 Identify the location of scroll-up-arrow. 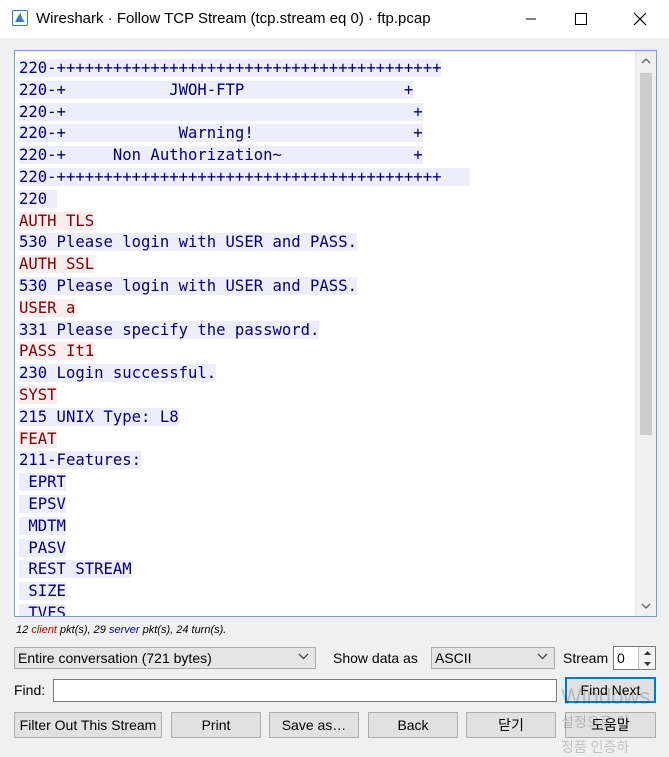
(646, 61).